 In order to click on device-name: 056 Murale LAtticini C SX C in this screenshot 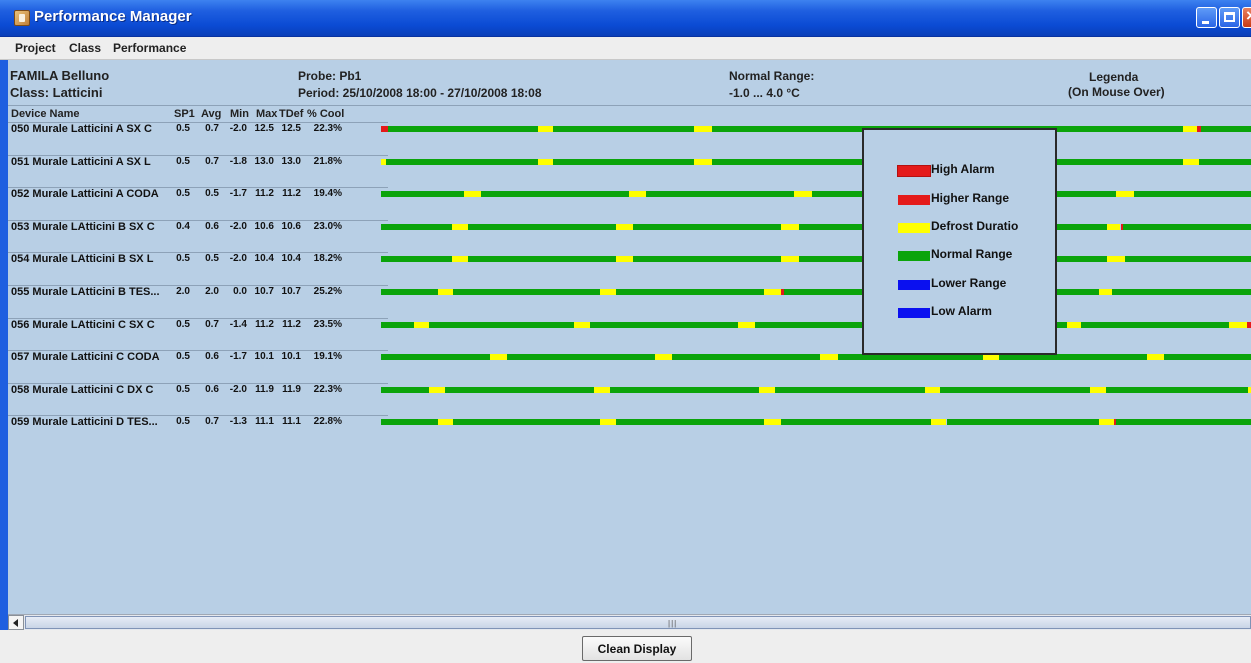, I will do `click(83, 325)`.